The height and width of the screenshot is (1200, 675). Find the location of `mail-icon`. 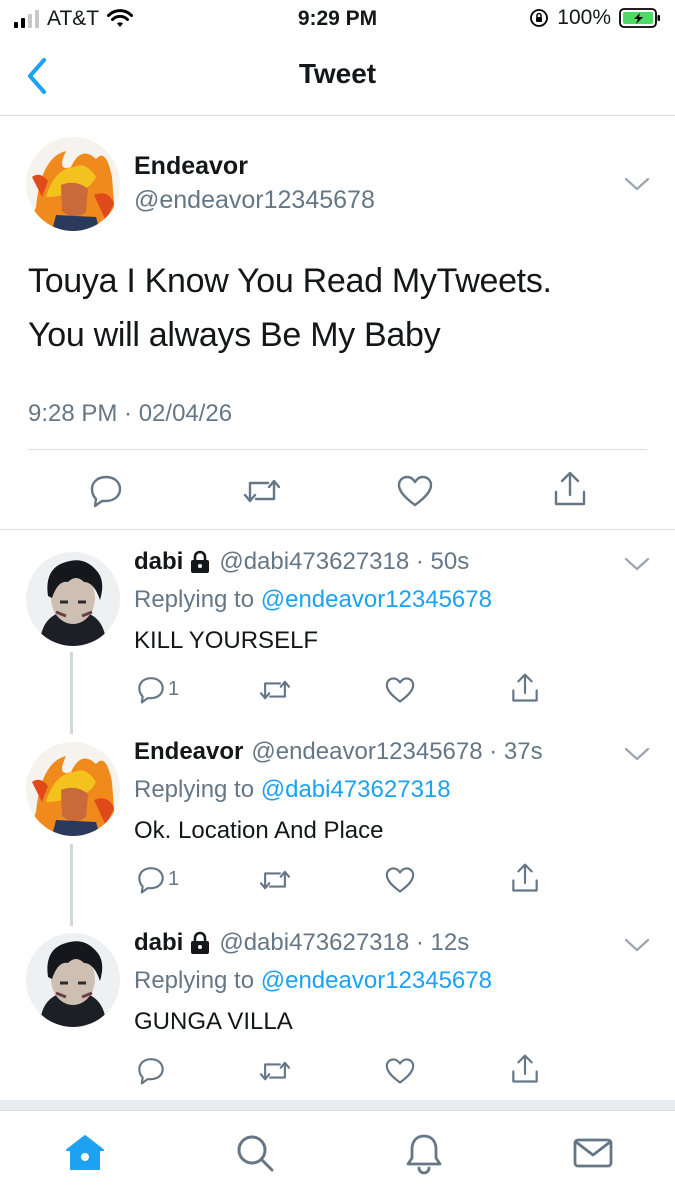

mail-icon is located at coordinates (593, 1153).